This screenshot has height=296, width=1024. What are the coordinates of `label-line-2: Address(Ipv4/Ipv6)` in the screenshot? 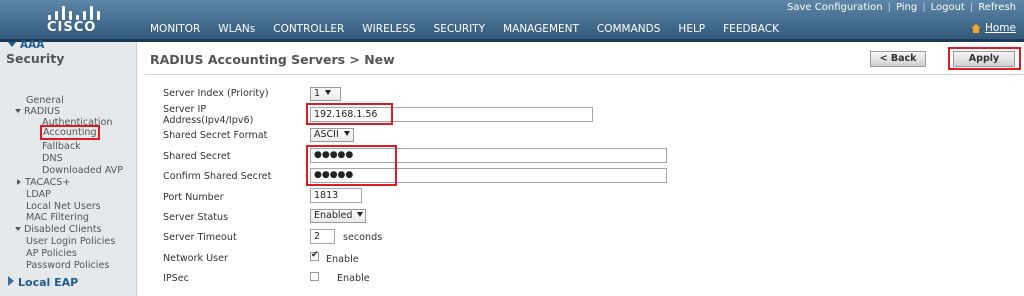 It's located at (208, 120).